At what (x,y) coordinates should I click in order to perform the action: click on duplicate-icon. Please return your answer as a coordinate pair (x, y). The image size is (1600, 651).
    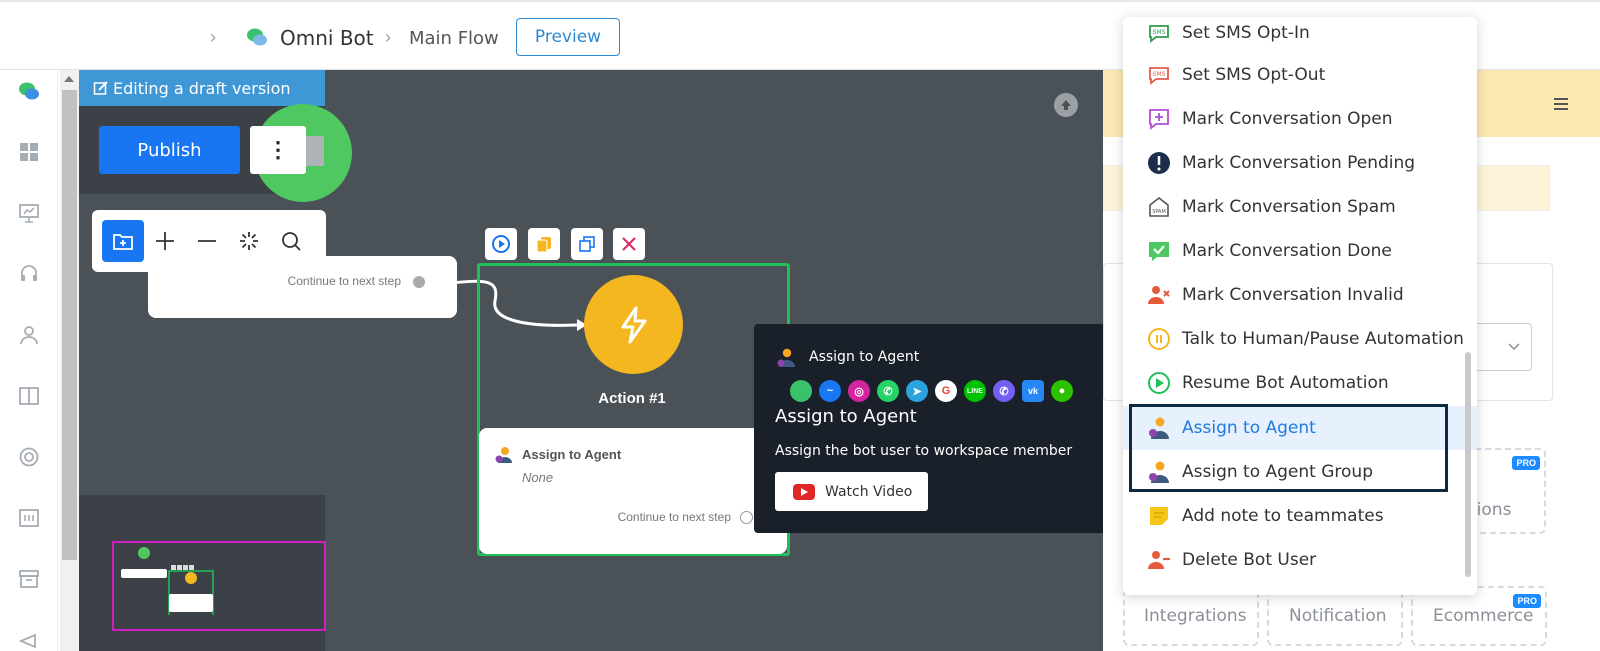
    Looking at the image, I should click on (587, 244).